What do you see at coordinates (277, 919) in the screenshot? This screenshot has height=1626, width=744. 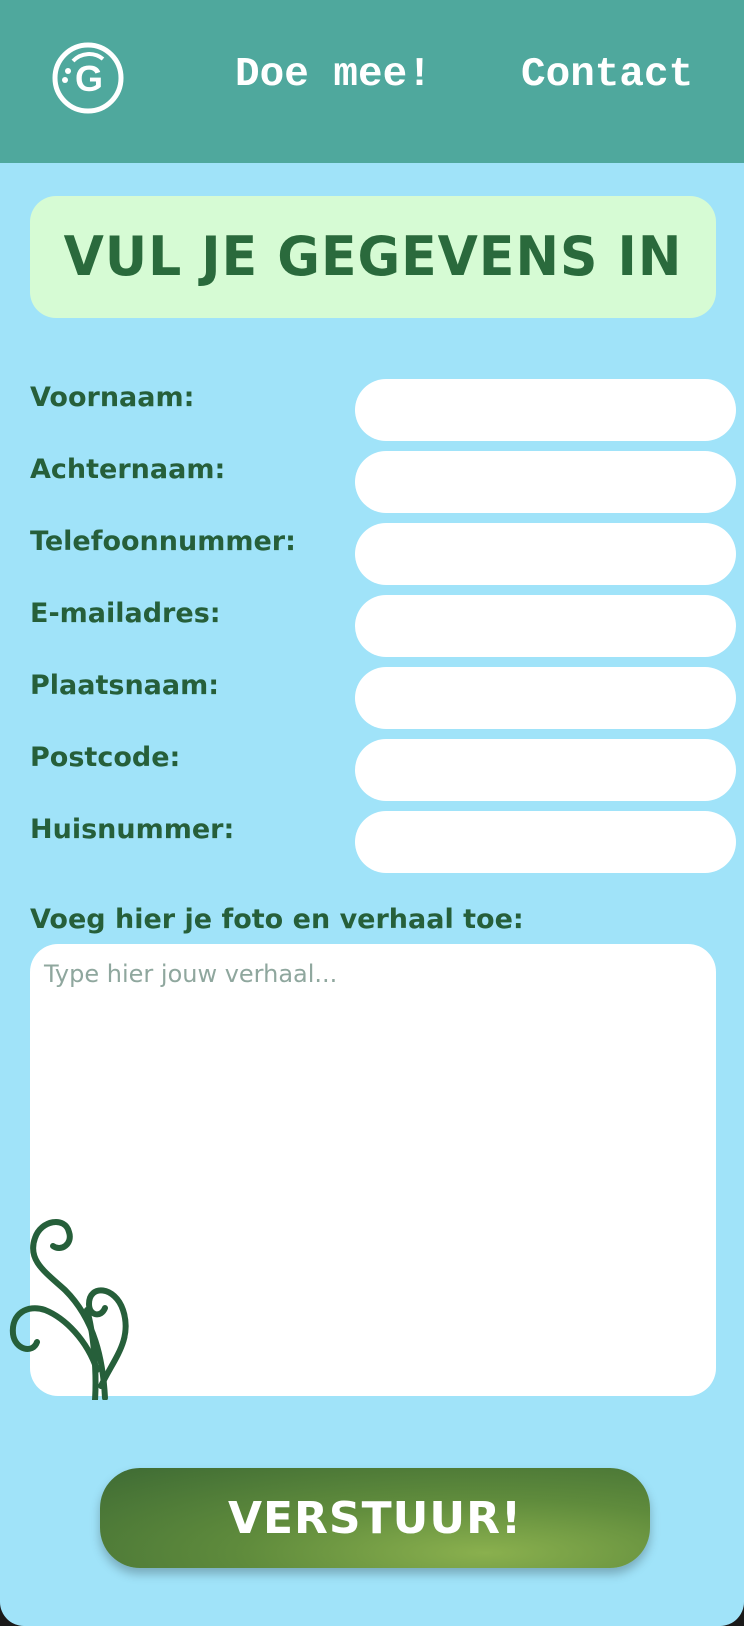 I see `story-label: Voeg hier je foto en verhaal toe:` at bounding box center [277, 919].